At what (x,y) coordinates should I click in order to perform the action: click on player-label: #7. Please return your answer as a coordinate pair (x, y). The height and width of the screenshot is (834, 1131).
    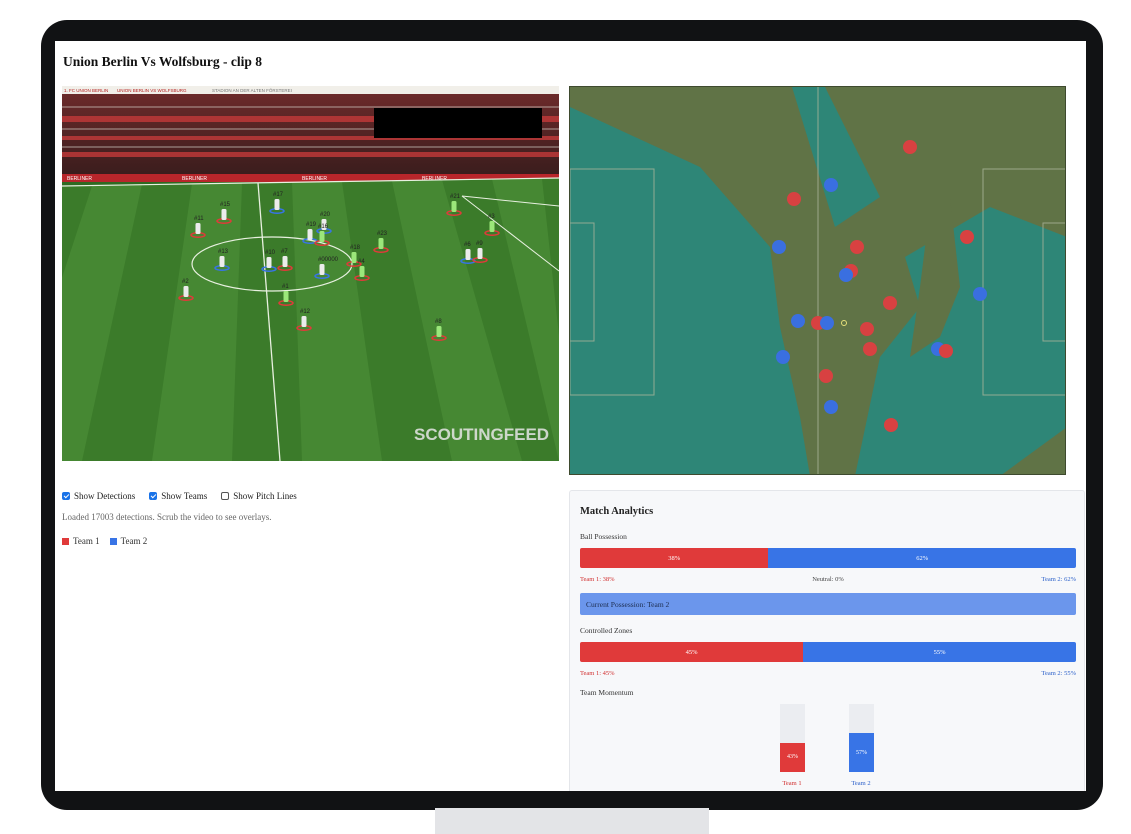
    Looking at the image, I should click on (284, 252).